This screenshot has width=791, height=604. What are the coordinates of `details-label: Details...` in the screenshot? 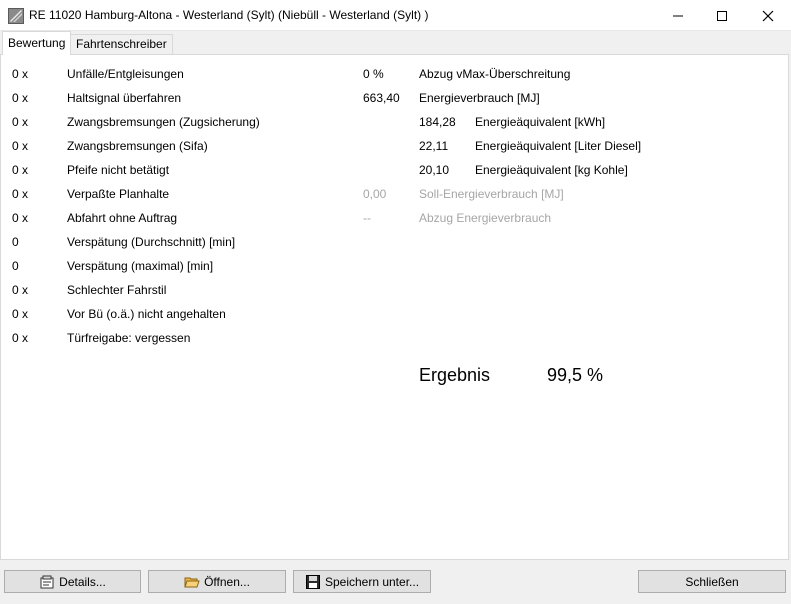 It's located at (82, 581).